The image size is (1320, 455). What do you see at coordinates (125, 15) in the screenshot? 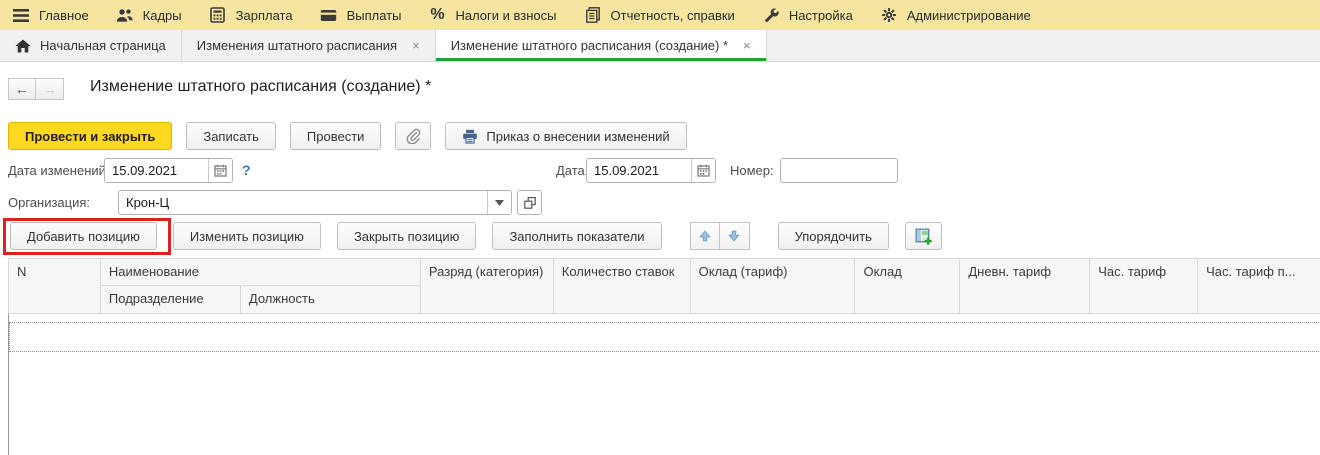
I see `people-icon` at bounding box center [125, 15].